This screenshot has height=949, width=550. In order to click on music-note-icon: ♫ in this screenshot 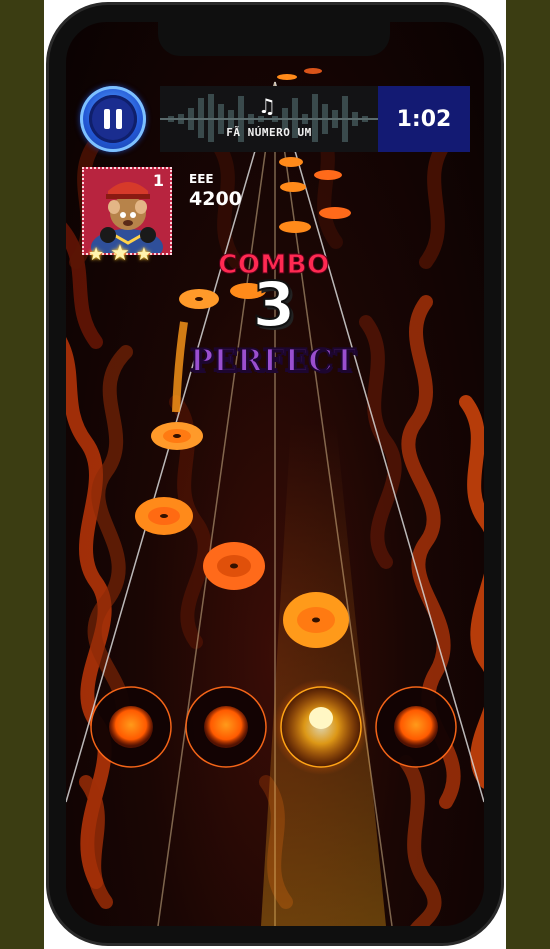, I will do `click(267, 106)`.